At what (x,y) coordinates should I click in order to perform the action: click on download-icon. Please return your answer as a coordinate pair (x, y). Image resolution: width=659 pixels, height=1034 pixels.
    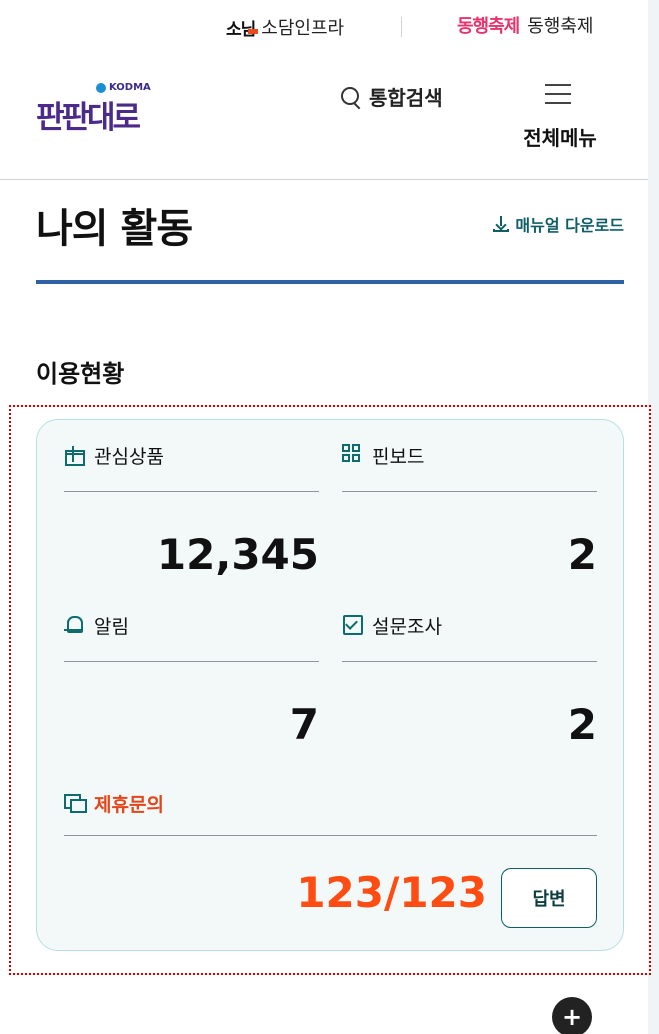
    Looking at the image, I should click on (501, 224).